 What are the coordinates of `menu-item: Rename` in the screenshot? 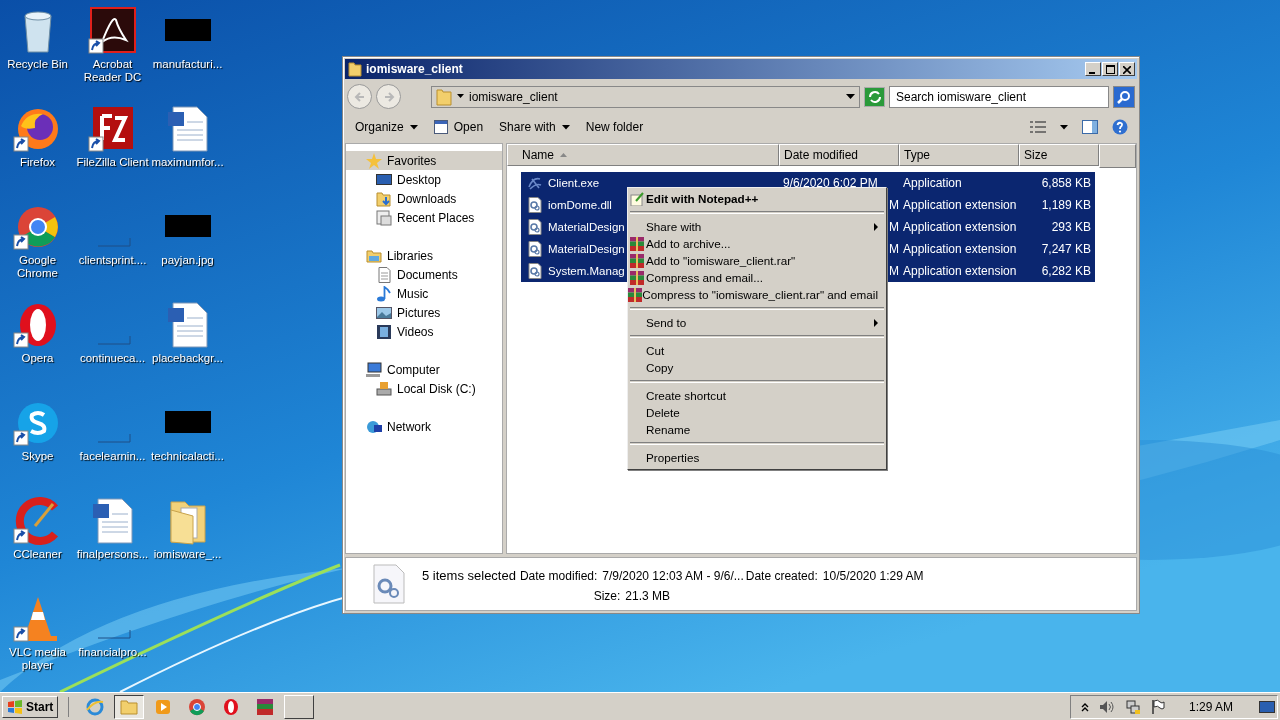 It's located at (757, 429).